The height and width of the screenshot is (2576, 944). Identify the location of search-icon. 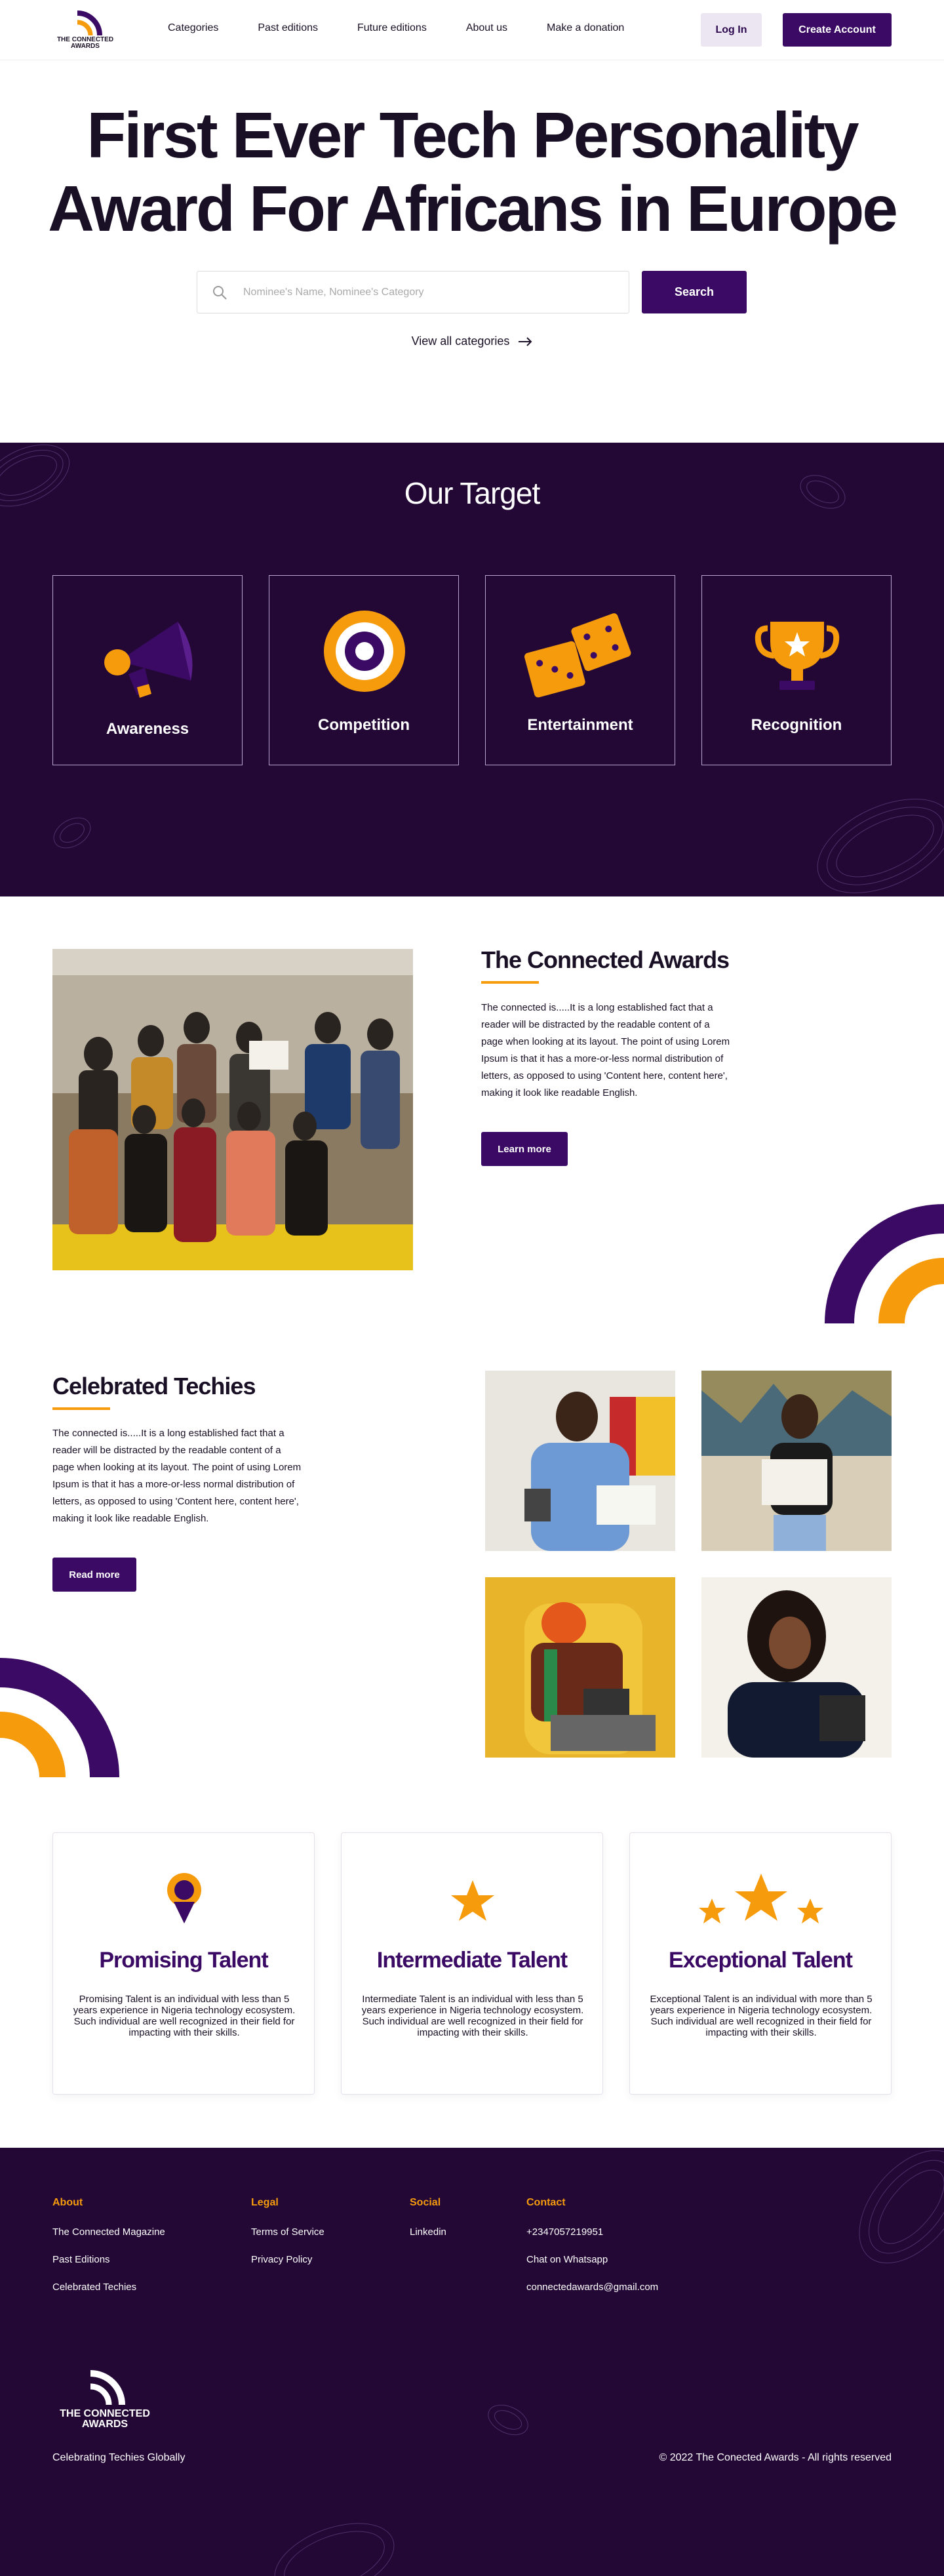
(220, 293).